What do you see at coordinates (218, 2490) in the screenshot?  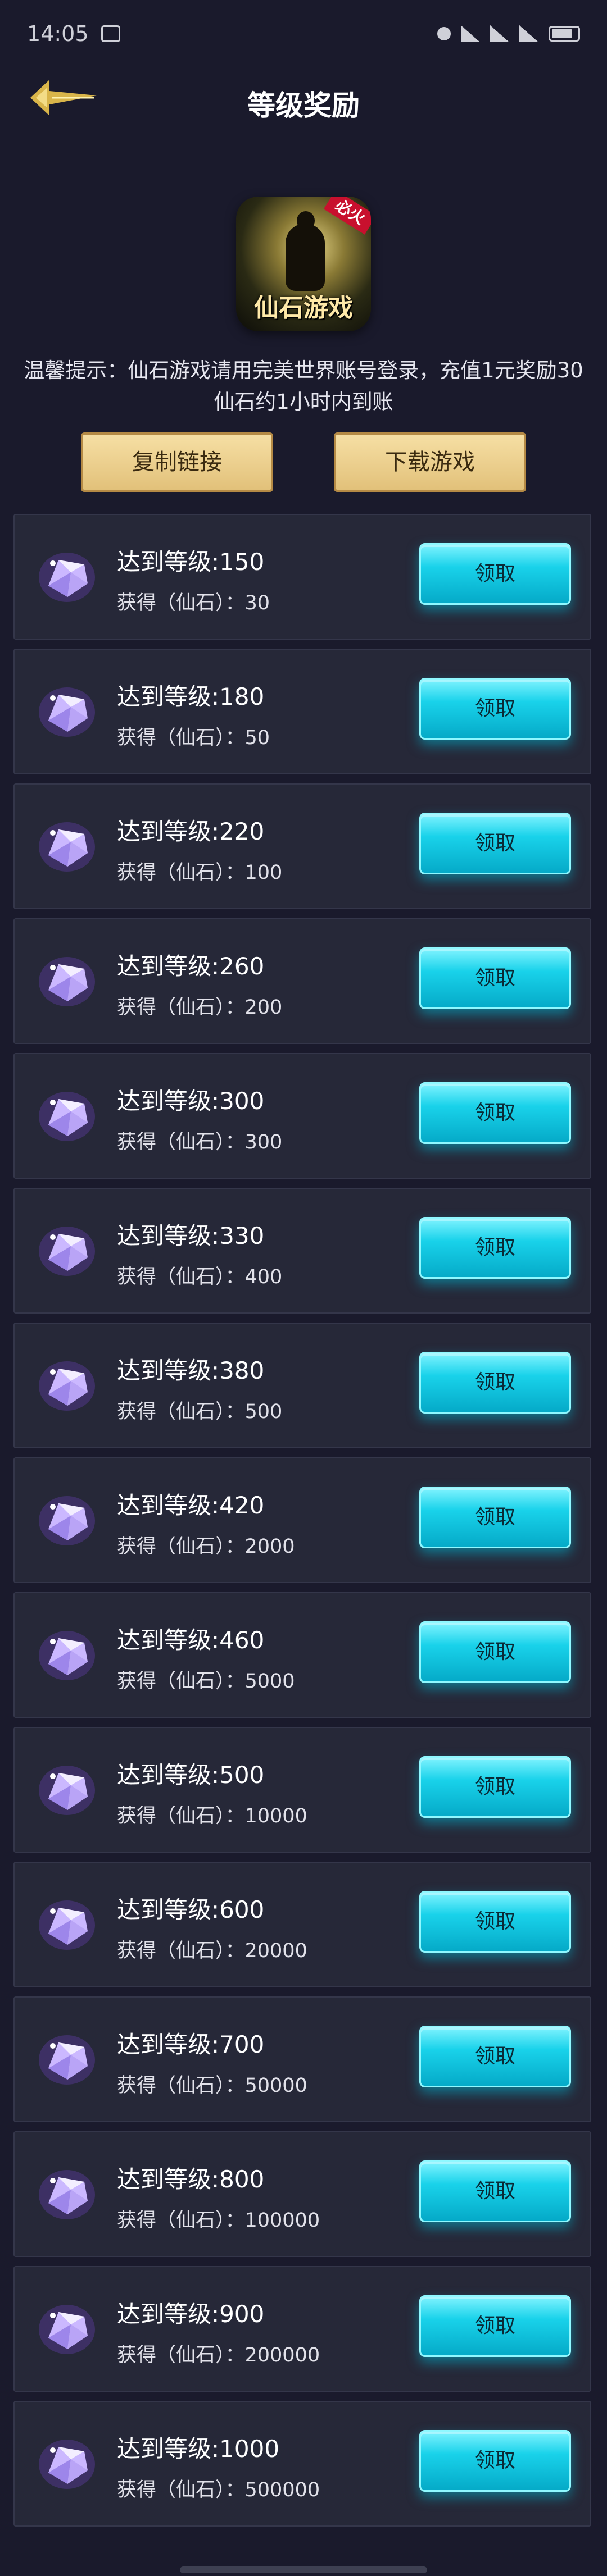 I see `reward-amount: 获得（仙石）：500000` at bounding box center [218, 2490].